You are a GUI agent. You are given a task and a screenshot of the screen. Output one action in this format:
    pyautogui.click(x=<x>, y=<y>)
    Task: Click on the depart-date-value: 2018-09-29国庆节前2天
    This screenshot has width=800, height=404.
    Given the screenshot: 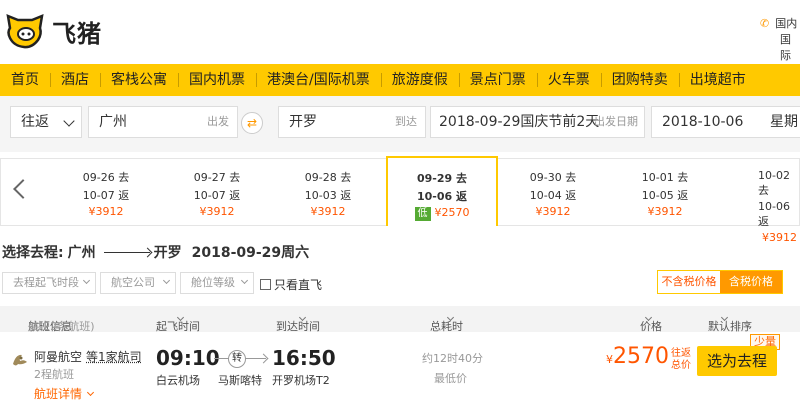 What is the action you would take?
    pyautogui.click(x=519, y=122)
    